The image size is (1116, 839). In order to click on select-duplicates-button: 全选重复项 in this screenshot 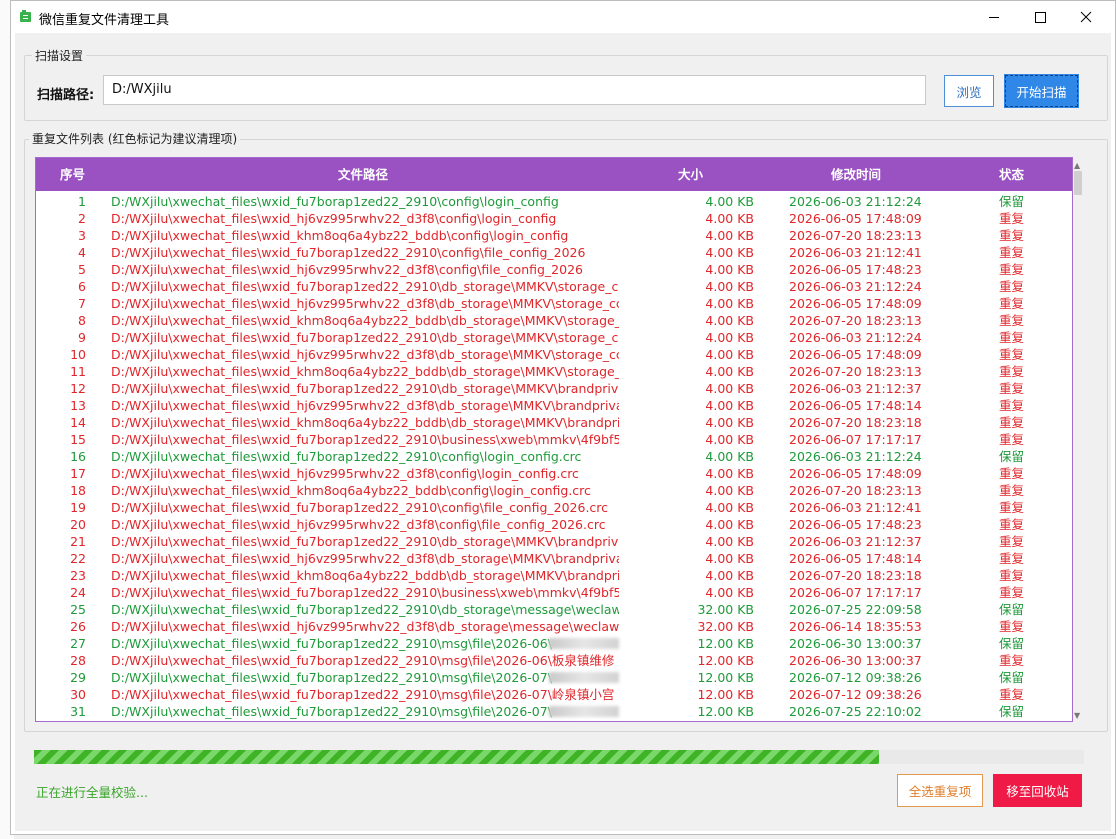, I will do `click(940, 790)`.